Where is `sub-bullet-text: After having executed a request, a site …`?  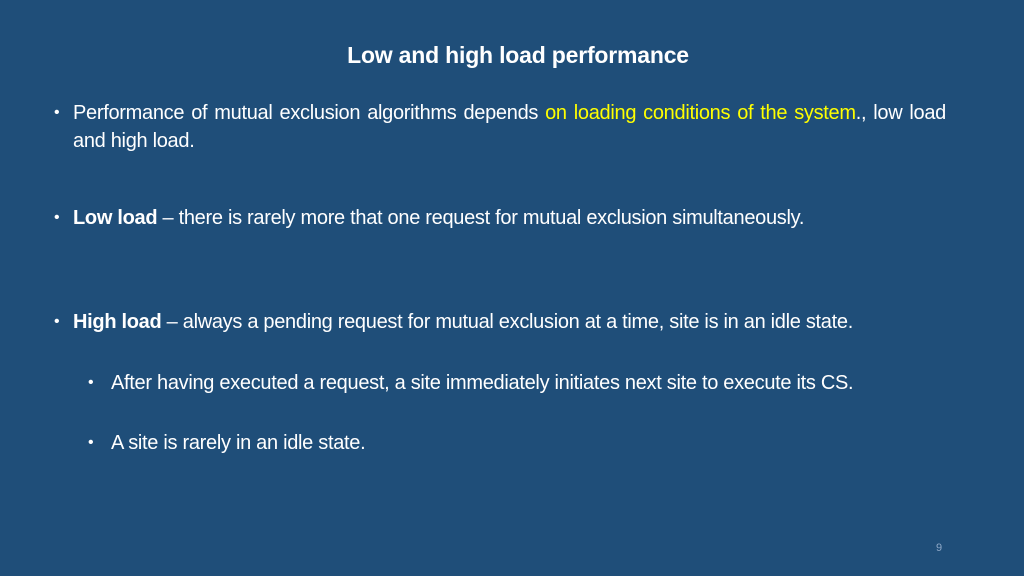 sub-bullet-text: After having executed a request, a site … is located at coordinates (482, 383).